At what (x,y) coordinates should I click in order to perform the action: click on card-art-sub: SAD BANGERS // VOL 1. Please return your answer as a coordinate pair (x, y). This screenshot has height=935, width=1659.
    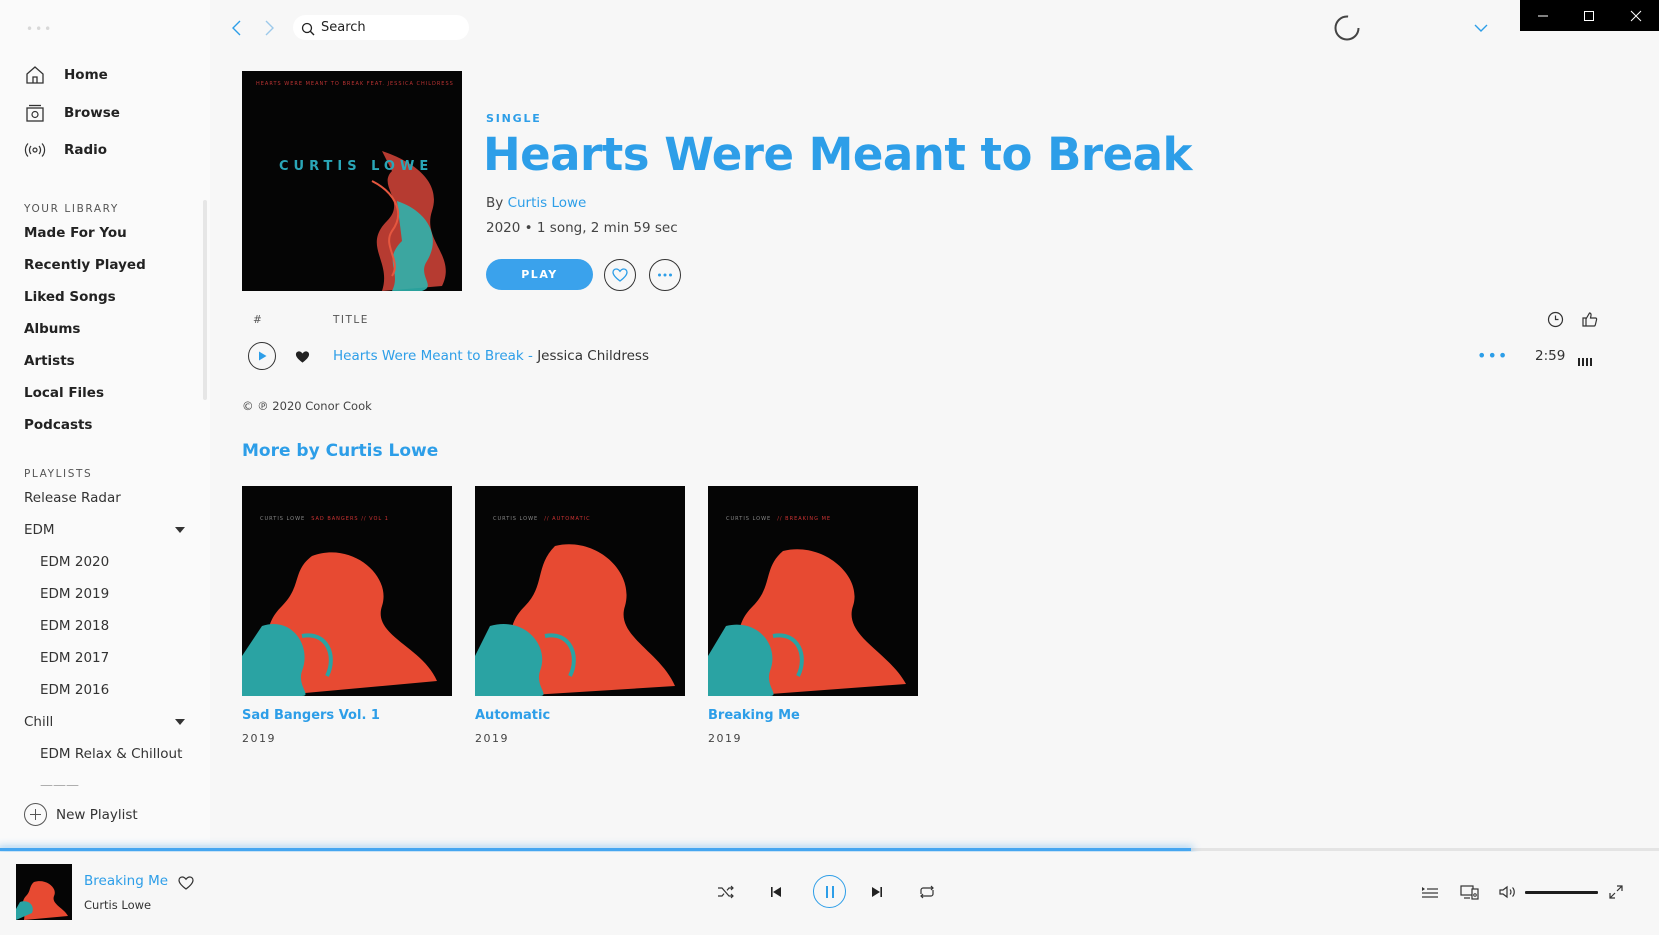
    Looking at the image, I should click on (350, 519).